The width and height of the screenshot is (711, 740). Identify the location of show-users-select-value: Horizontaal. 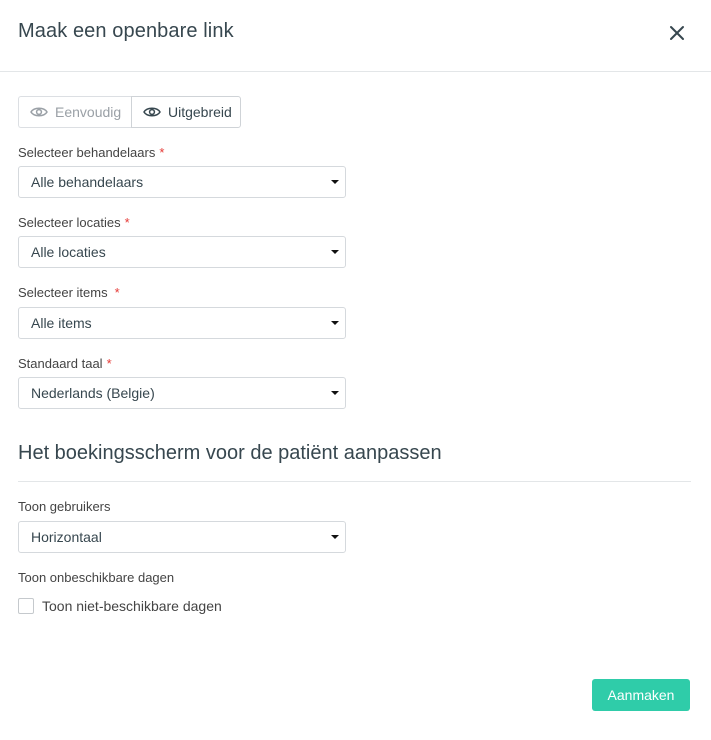
(66, 537).